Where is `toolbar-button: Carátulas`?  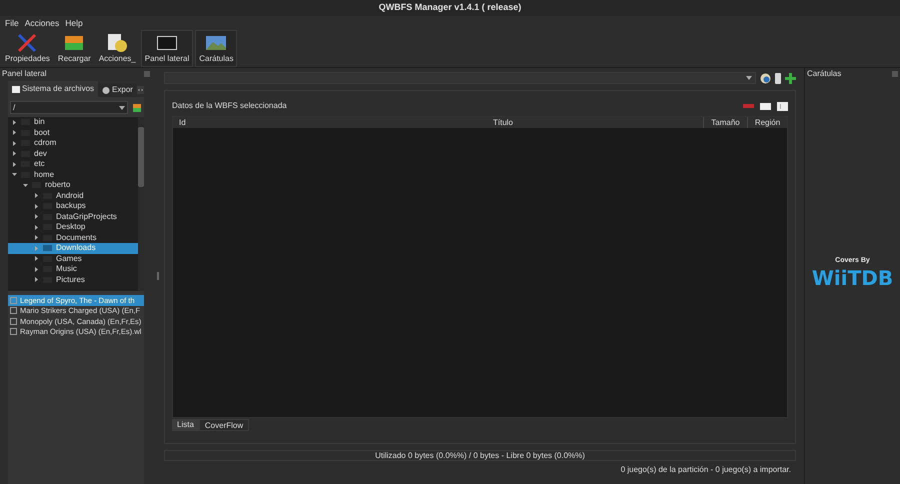 toolbar-button: Carátulas is located at coordinates (216, 48).